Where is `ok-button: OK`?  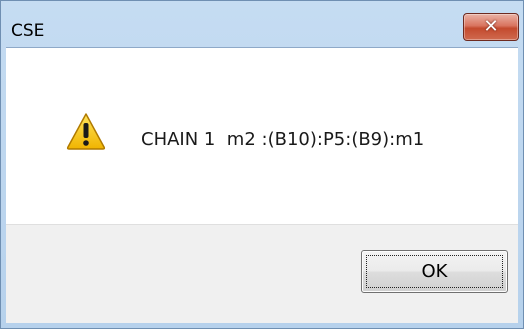 ok-button: OK is located at coordinates (434, 271).